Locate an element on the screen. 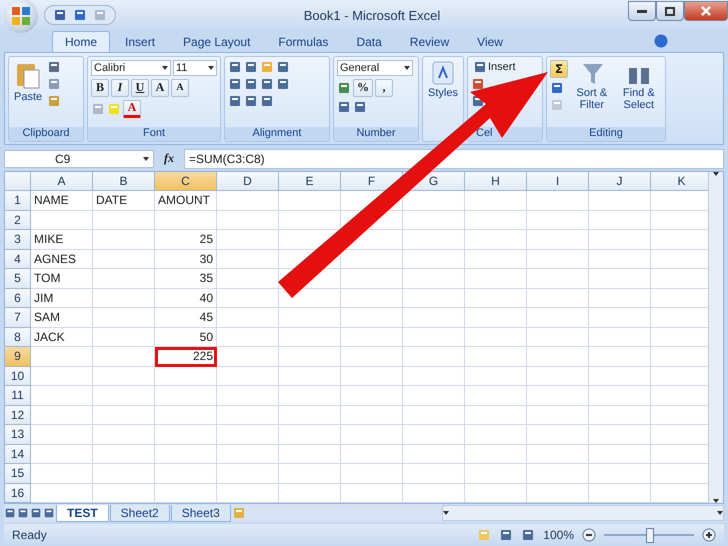 The image size is (728, 546). row-header: 6 is located at coordinates (18, 298).